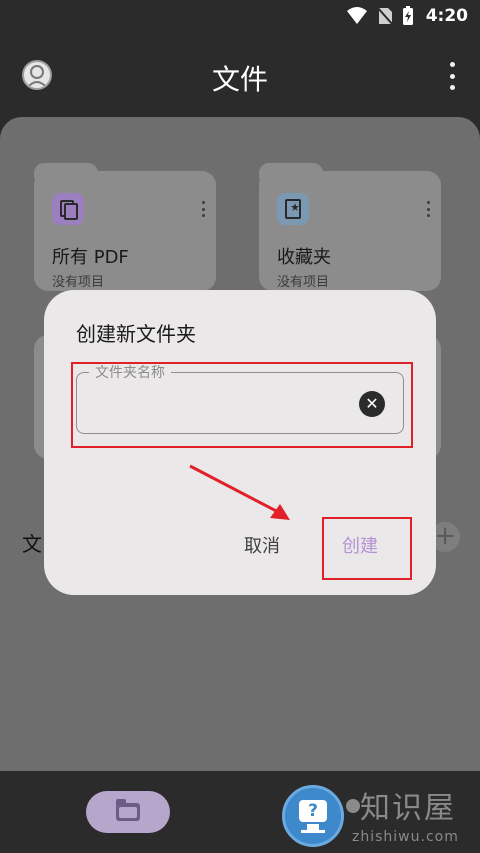 This screenshot has width=480, height=853. Describe the element at coordinates (68, 209) in the screenshot. I see `pdf-files-icon` at that location.